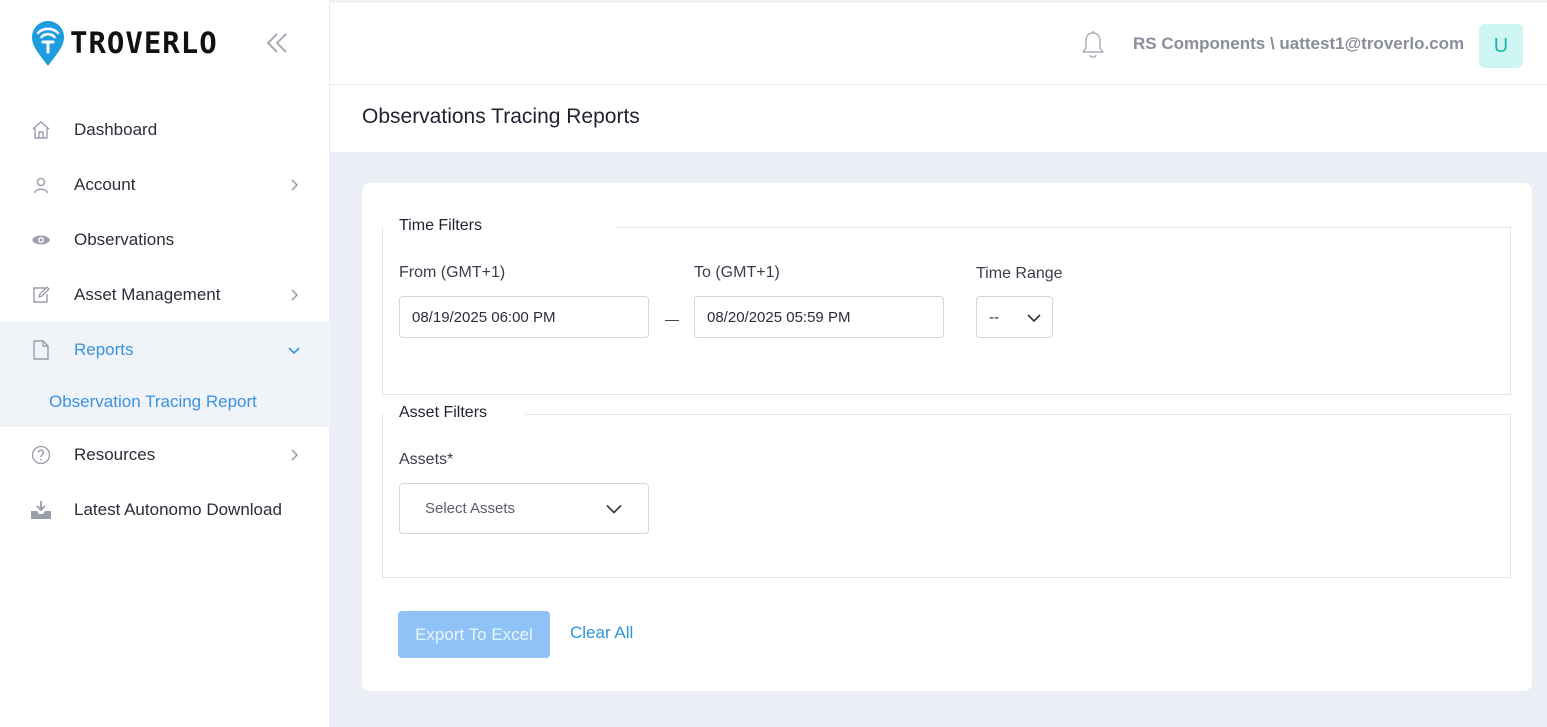 The width and height of the screenshot is (1547, 727). What do you see at coordinates (41, 240) in the screenshot?
I see `eye-icon` at bounding box center [41, 240].